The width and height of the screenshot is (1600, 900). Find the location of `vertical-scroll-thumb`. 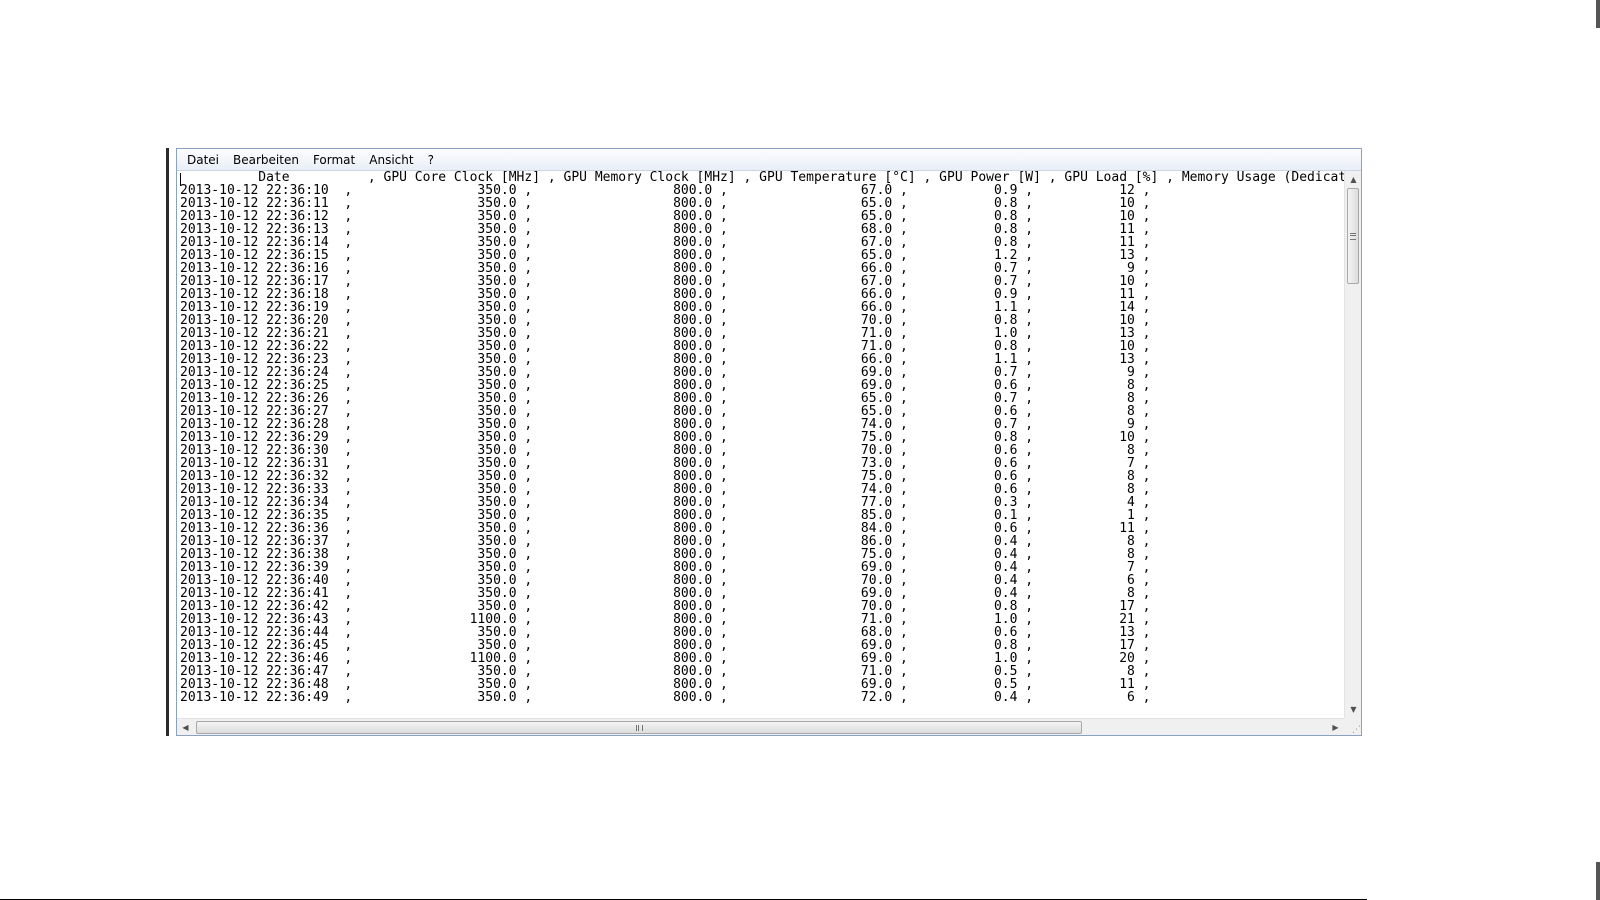

vertical-scroll-thumb is located at coordinates (1353, 236).